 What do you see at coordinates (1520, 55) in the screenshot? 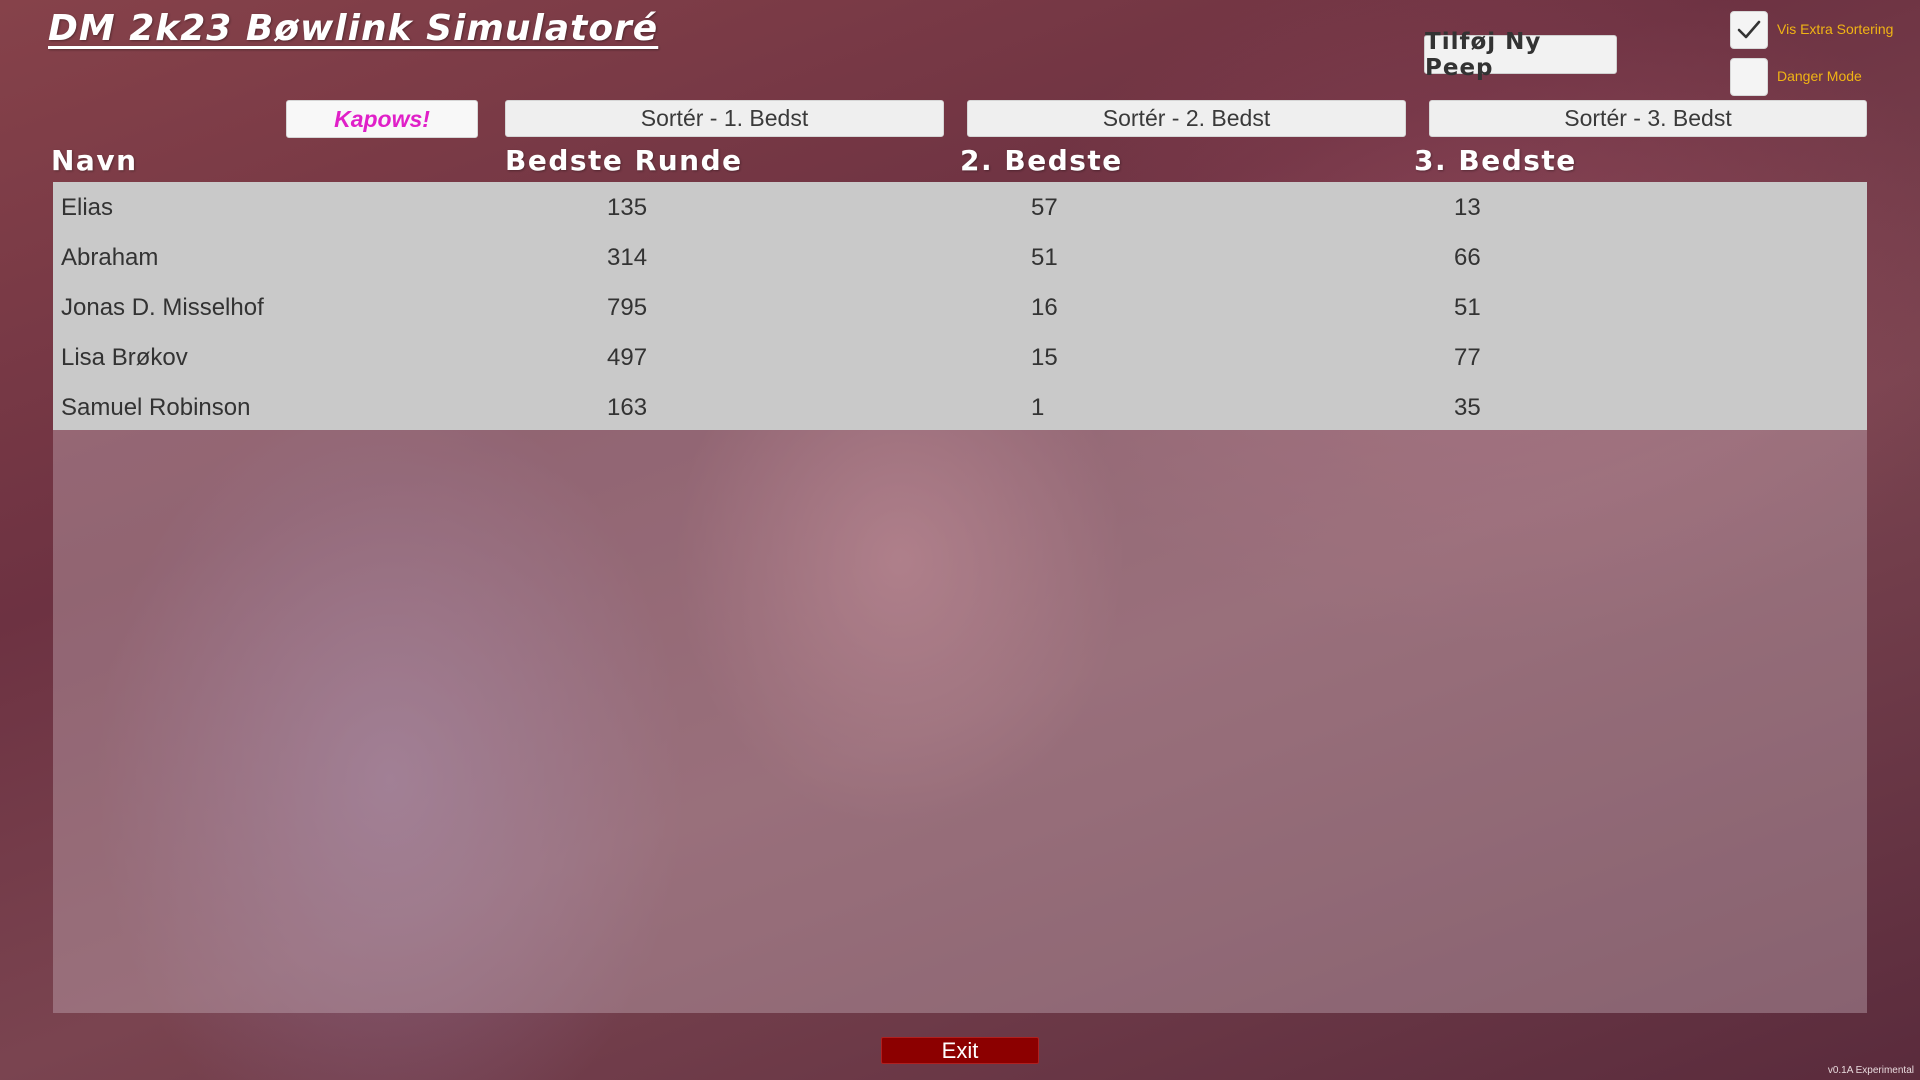
I see `add-peep-button: Tilføj Ny Peep` at bounding box center [1520, 55].